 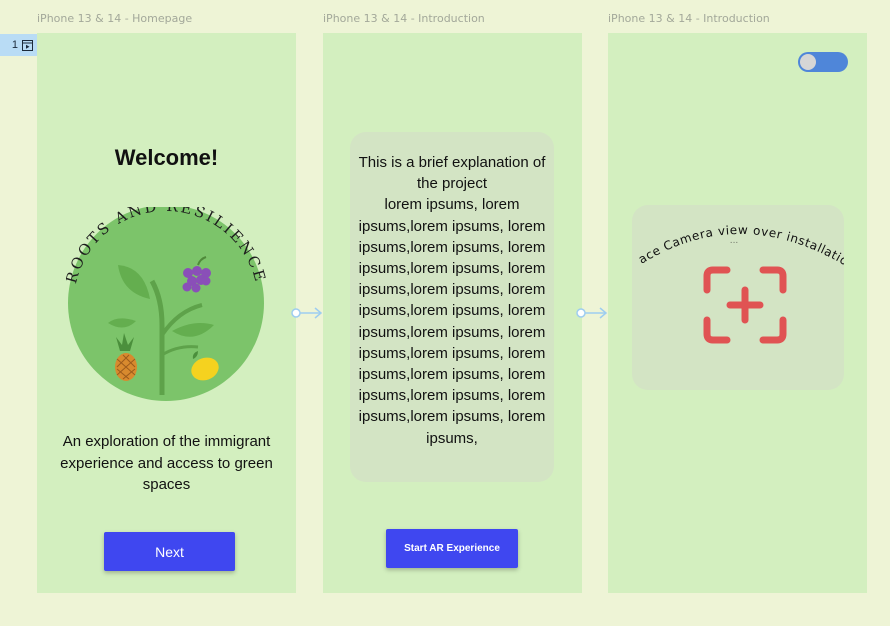 What do you see at coordinates (745, 305) in the screenshot?
I see `camera-add-icon` at bounding box center [745, 305].